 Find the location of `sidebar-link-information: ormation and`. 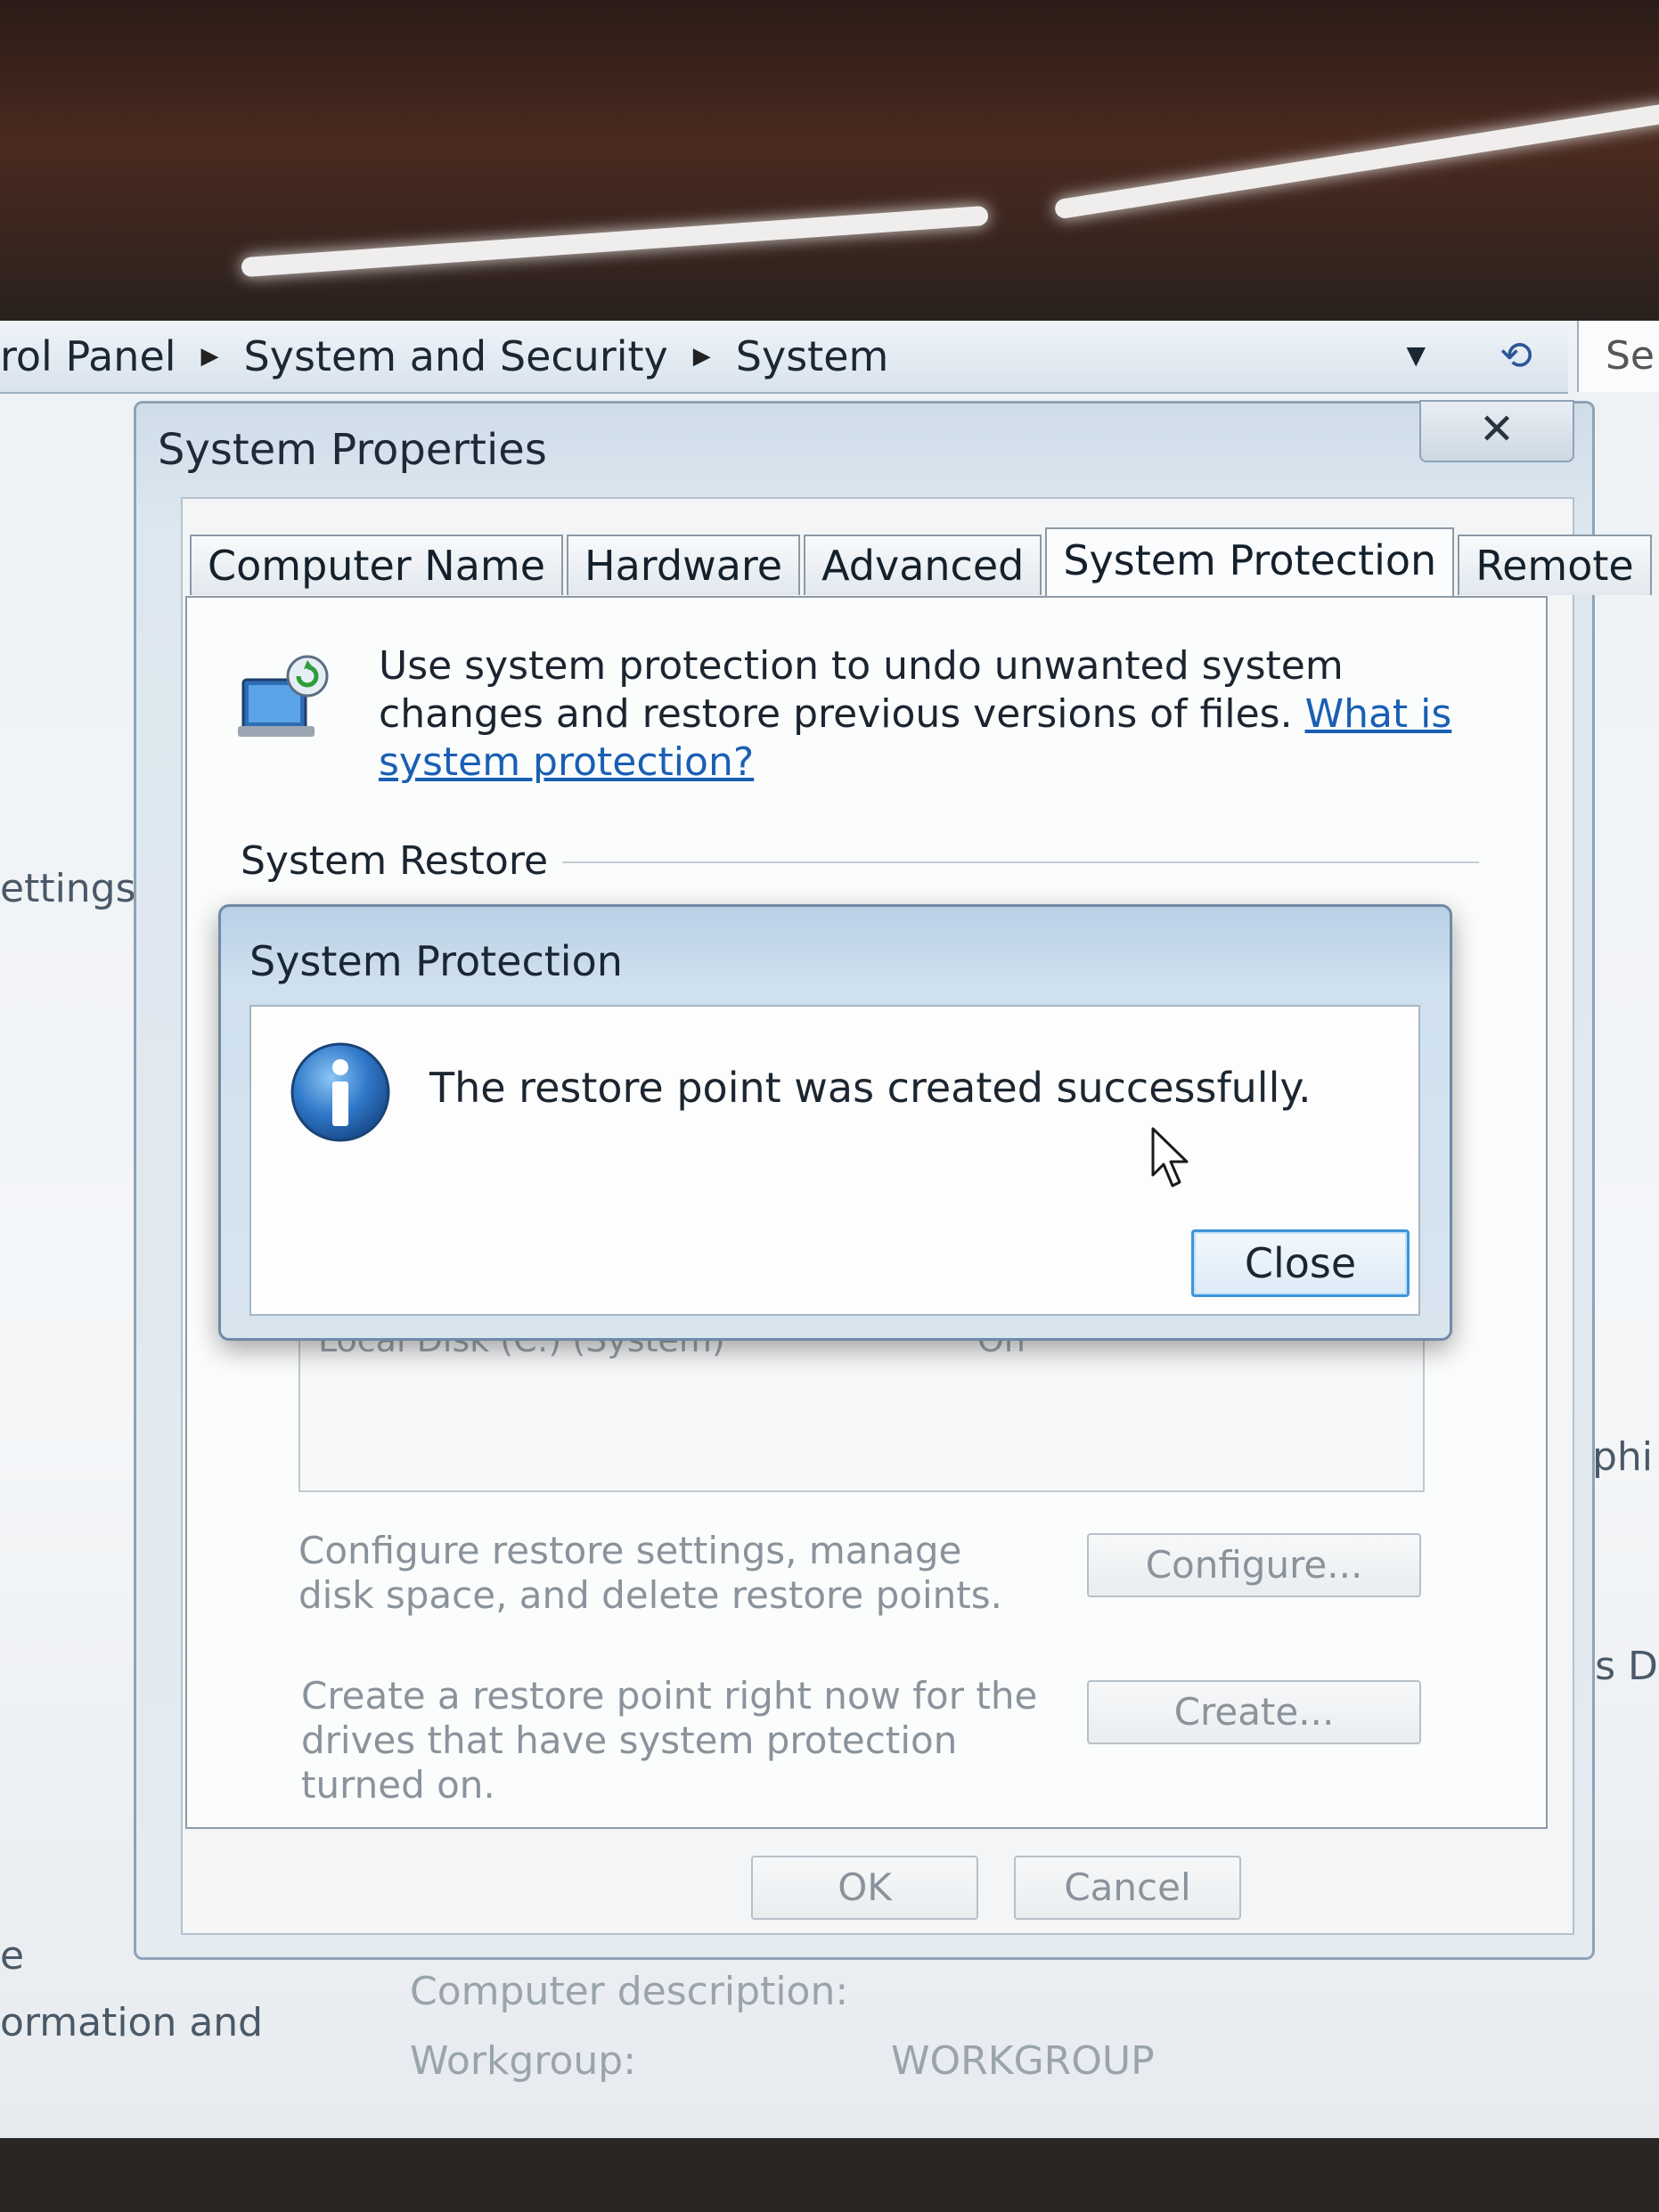

sidebar-link-information: ormation and is located at coordinates (131, 2023).